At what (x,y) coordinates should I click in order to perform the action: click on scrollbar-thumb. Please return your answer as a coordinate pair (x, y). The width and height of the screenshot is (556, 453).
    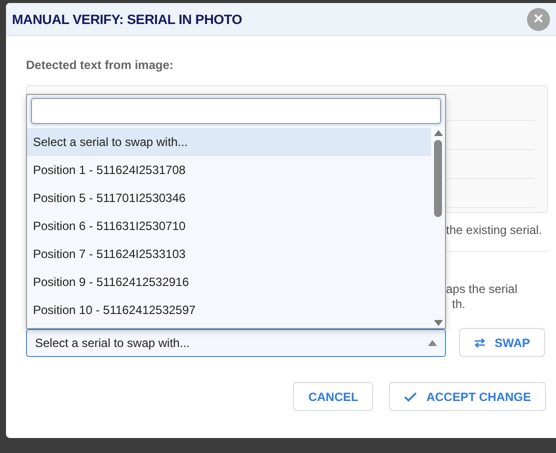
    Looking at the image, I should click on (438, 178).